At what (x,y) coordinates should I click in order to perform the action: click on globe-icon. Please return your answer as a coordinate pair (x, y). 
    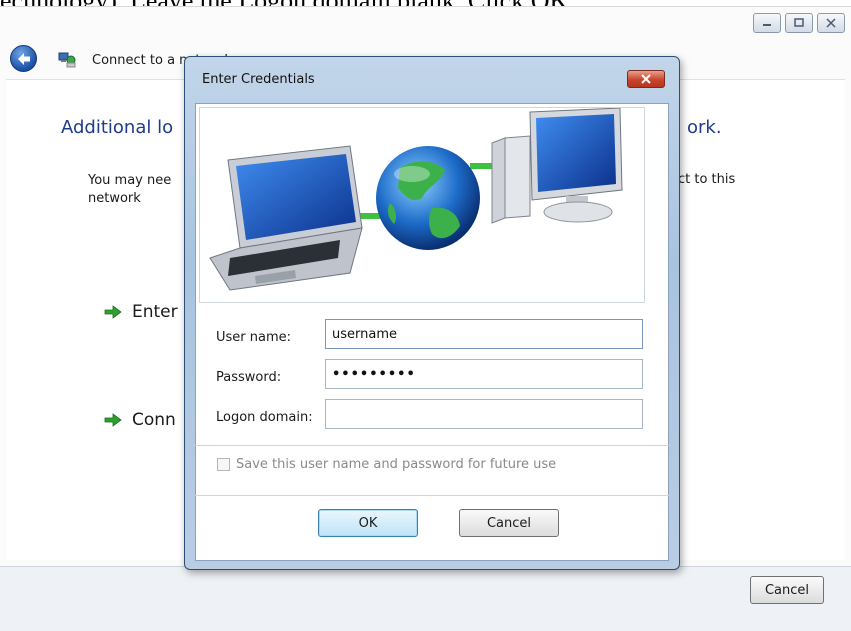
    Looking at the image, I should click on (428, 198).